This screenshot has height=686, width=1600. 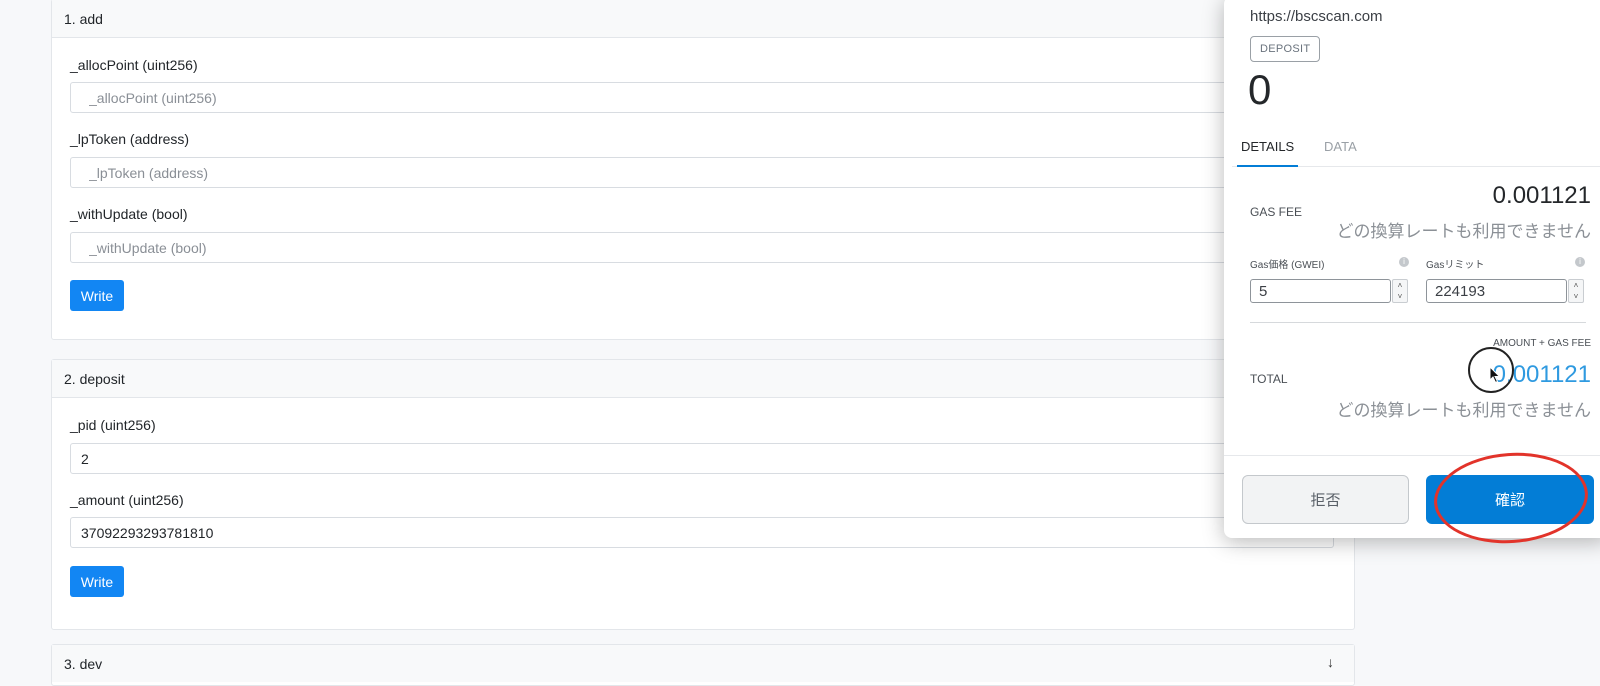 I want to click on origin-url: https://bscscan.com, so click(x=1316, y=16).